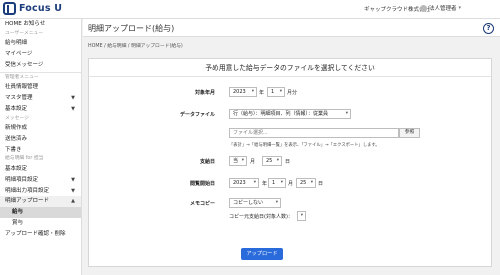 This screenshot has height=275, width=500. I want to click on publish-day-select: 25 ▾, so click(306, 183).